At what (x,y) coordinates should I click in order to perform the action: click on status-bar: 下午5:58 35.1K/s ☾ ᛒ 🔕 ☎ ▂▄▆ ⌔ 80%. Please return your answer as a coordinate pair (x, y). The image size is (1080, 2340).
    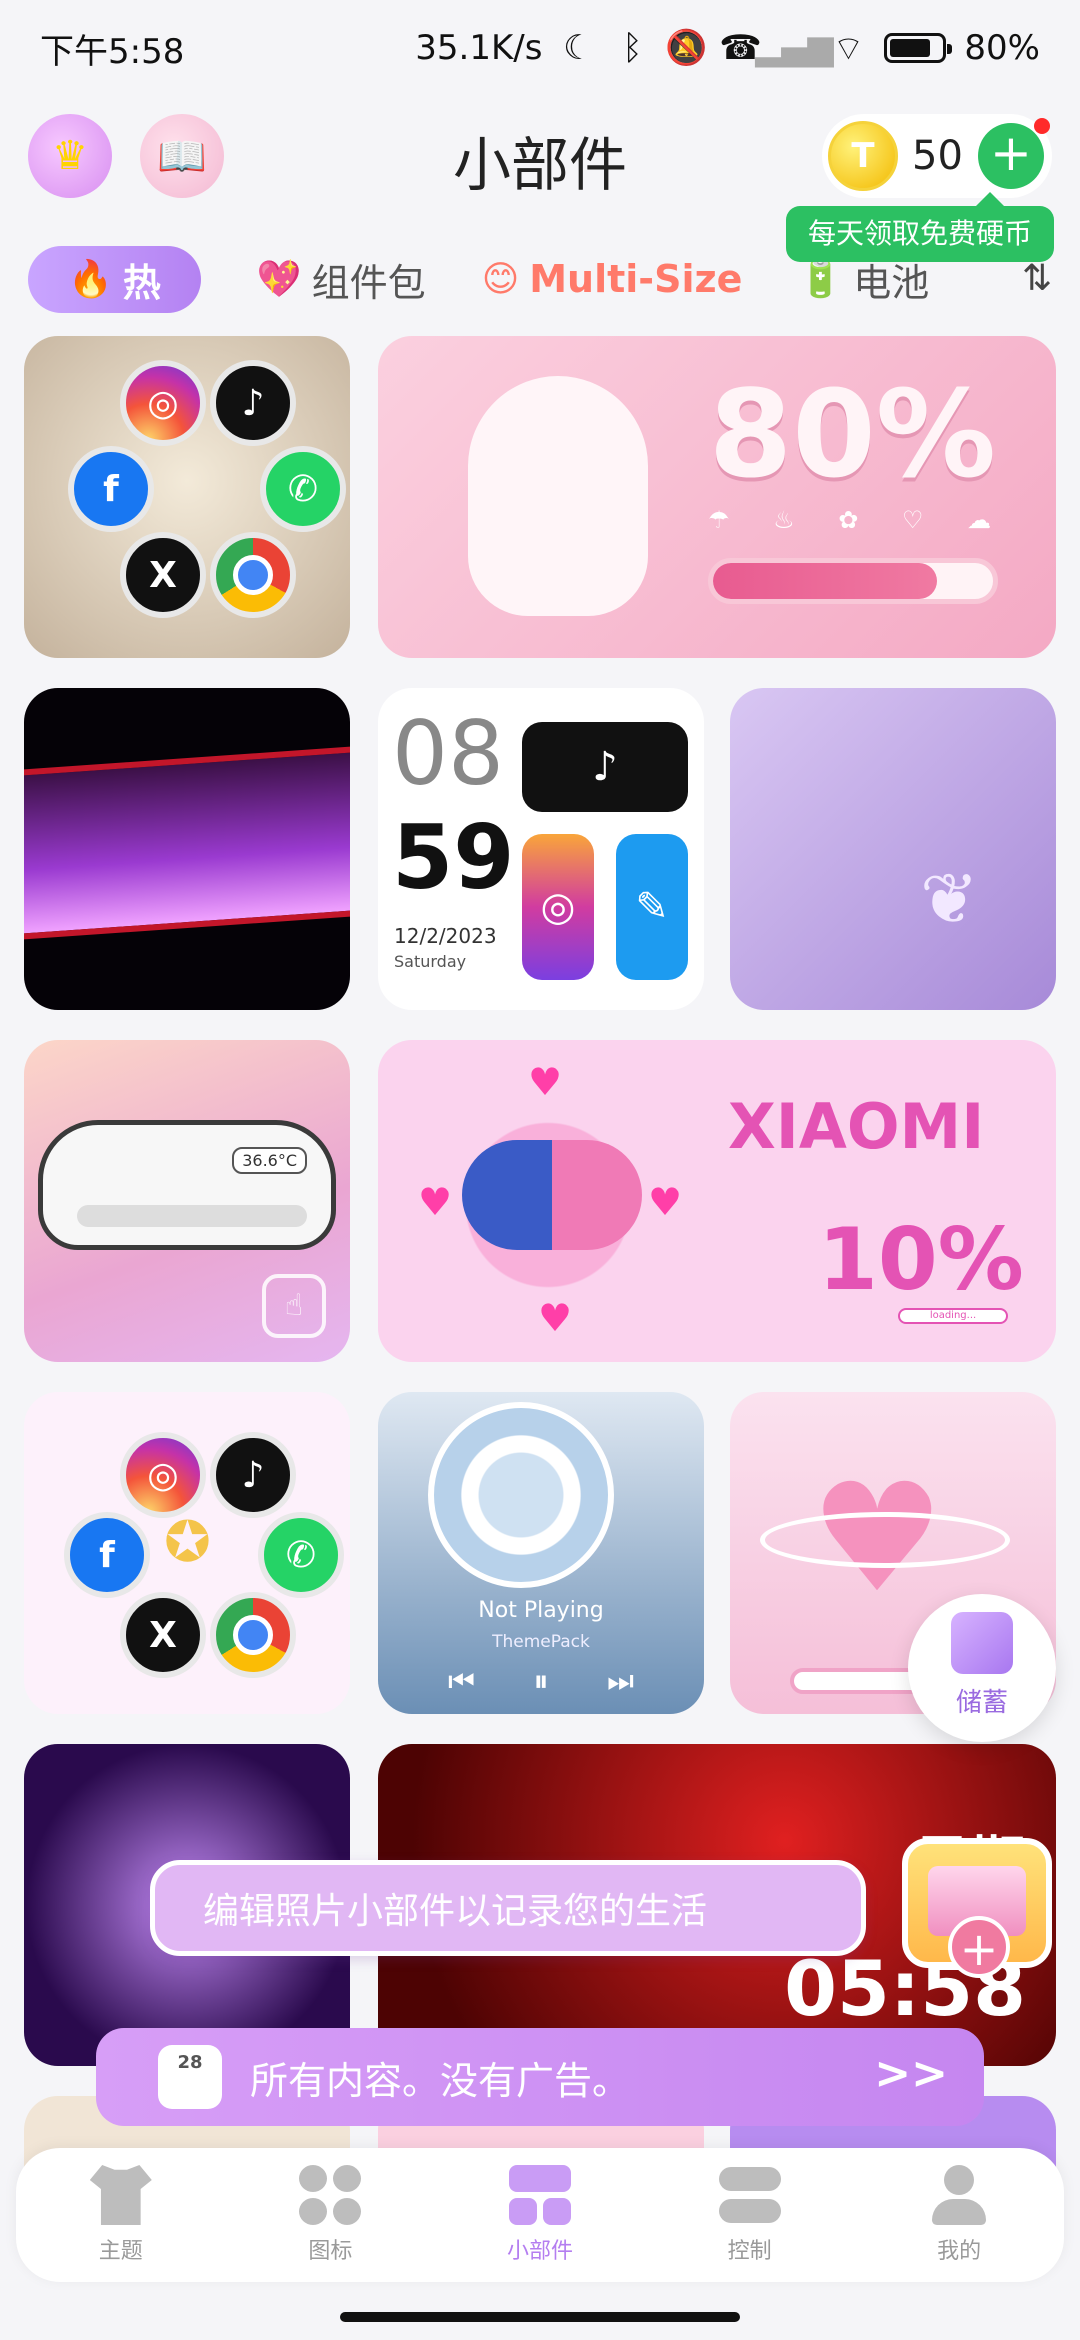
    Looking at the image, I should click on (540, 48).